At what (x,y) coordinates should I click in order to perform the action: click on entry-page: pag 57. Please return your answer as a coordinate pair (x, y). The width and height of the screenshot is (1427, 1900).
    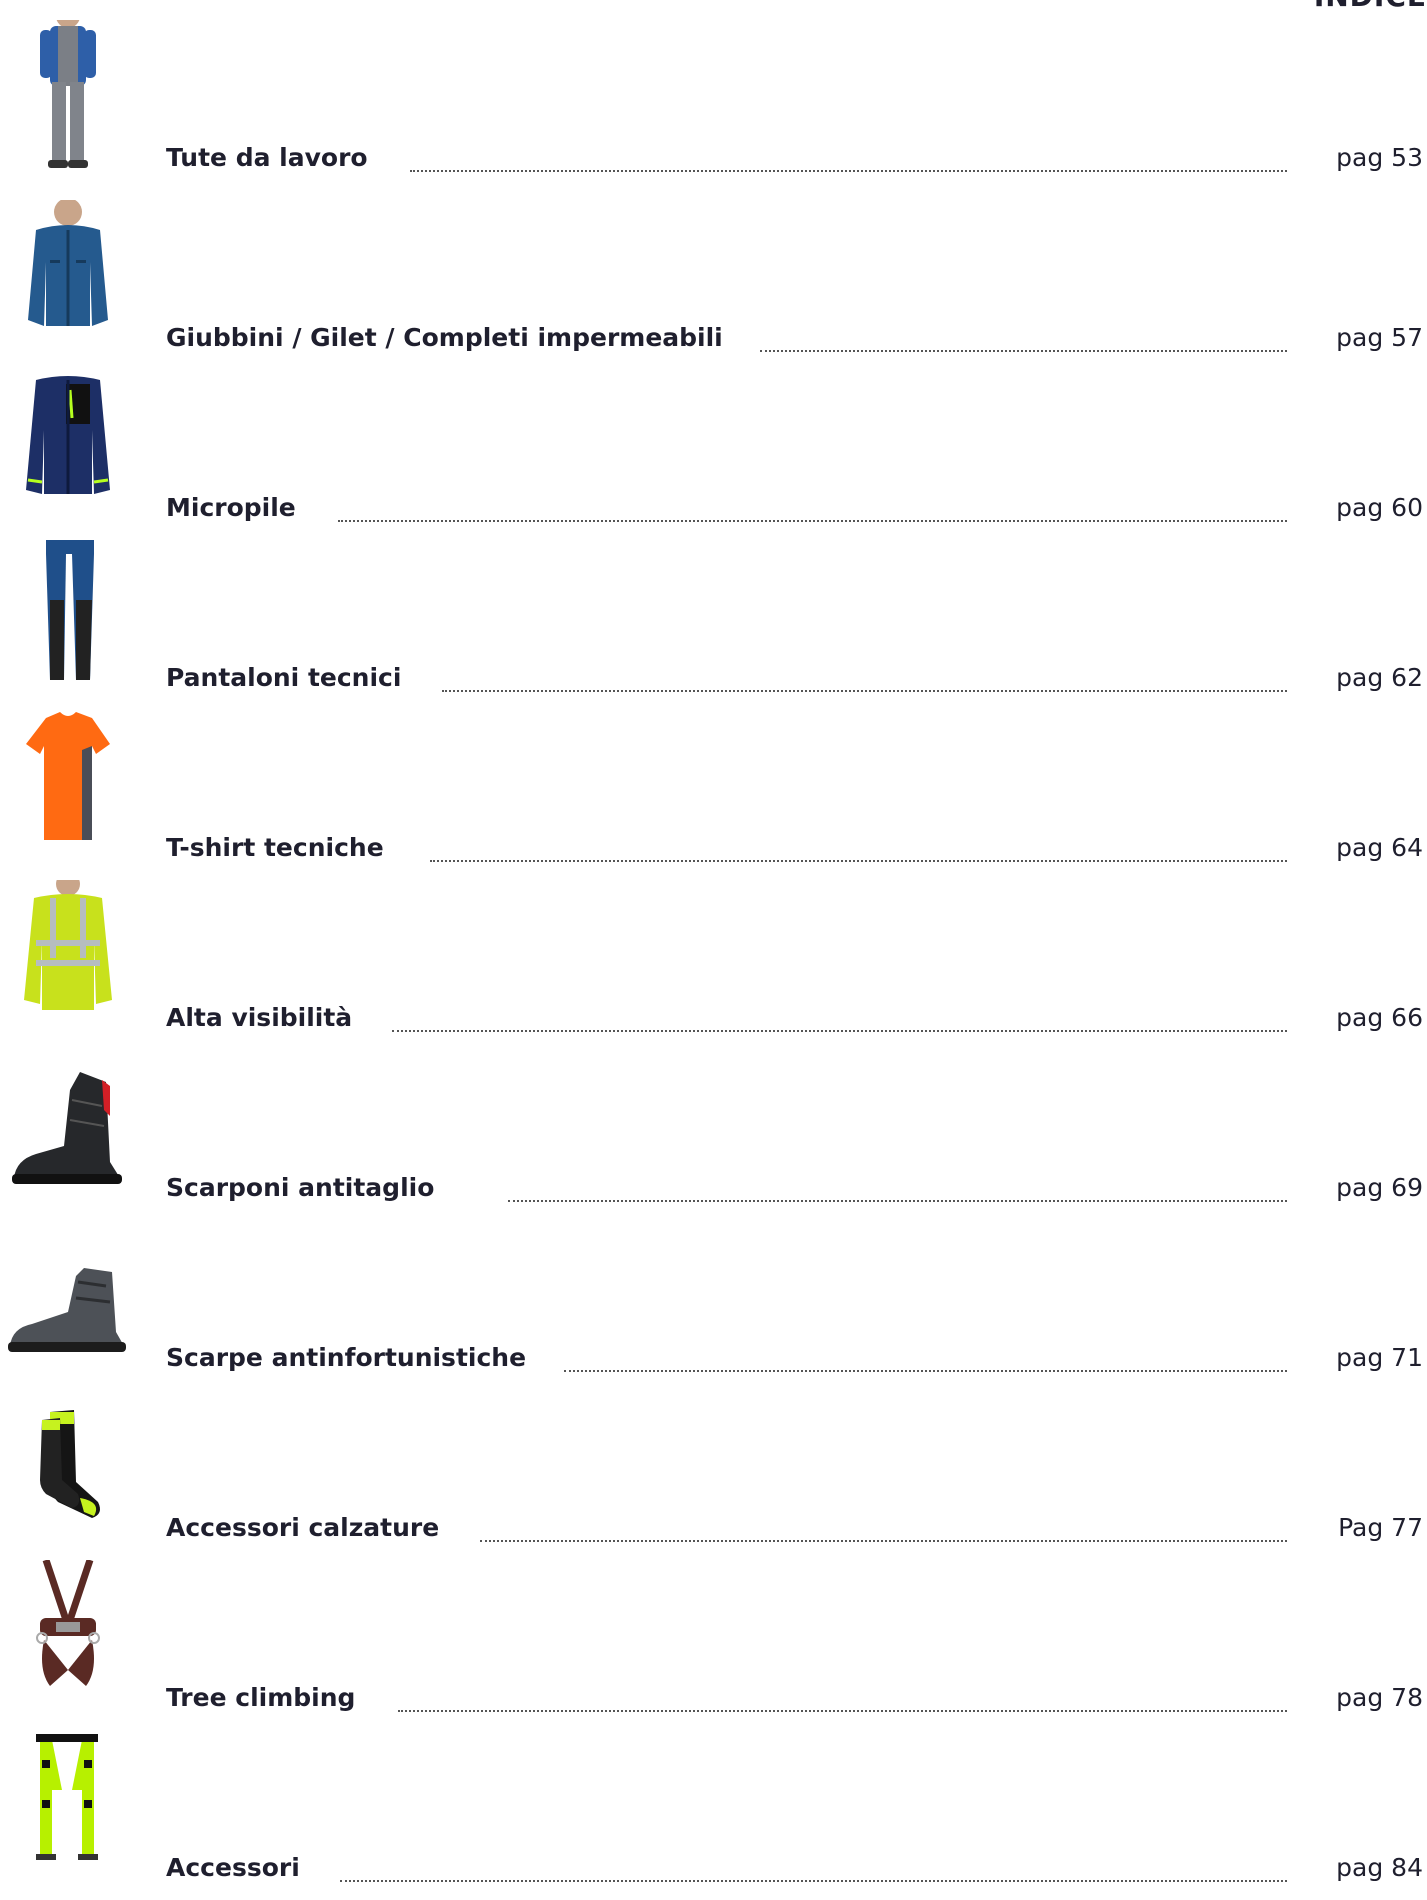
    Looking at the image, I should click on (1379, 337).